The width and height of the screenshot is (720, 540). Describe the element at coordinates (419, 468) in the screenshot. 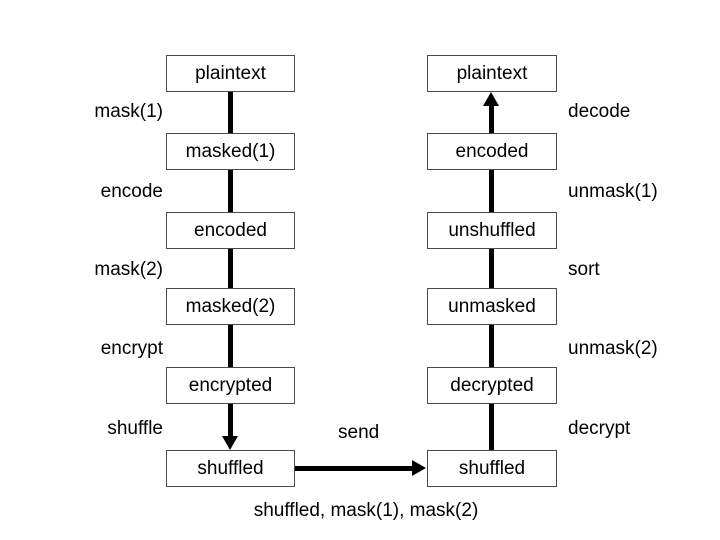

I see `arrowhead-right-icon` at that location.